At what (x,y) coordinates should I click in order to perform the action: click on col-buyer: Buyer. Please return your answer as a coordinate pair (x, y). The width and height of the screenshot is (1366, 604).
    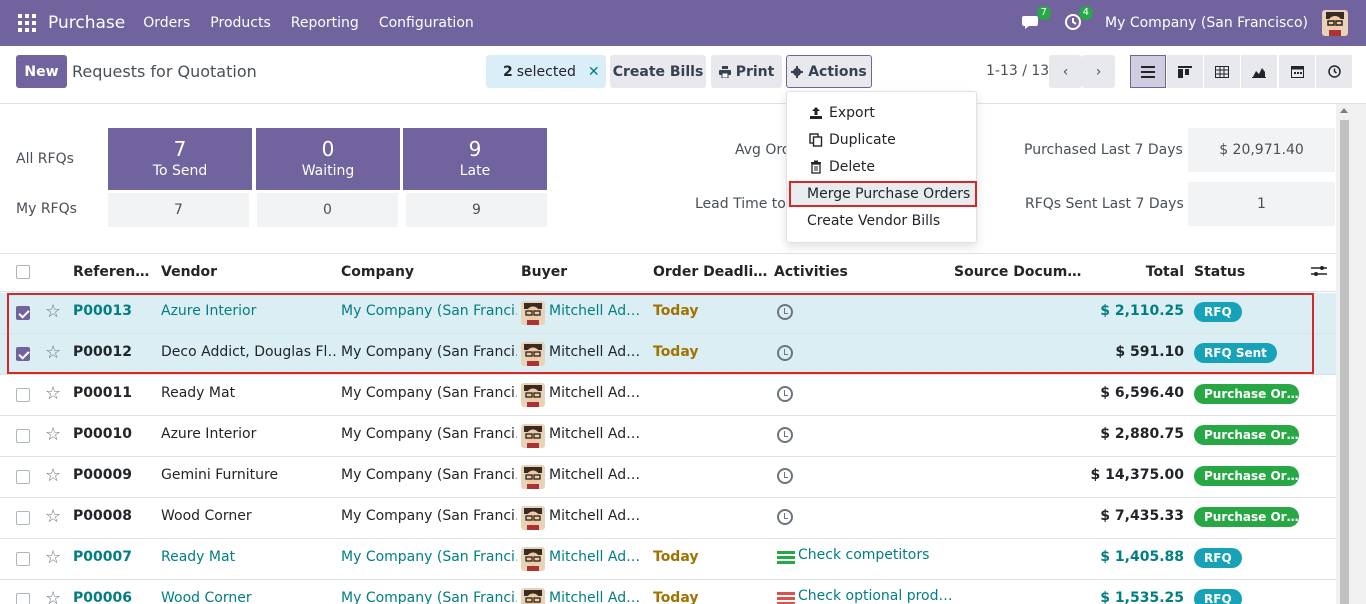
    Looking at the image, I should click on (544, 272).